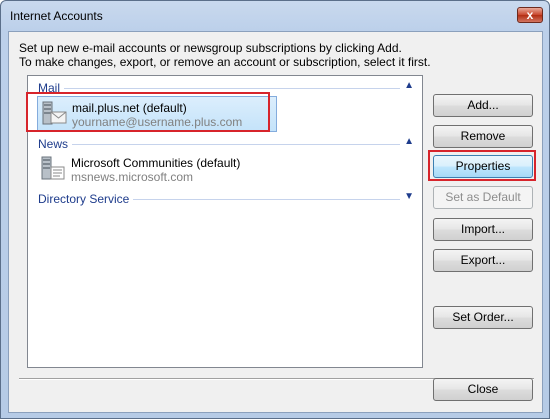  I want to click on window-title: Internet Accounts, so click(56, 16).